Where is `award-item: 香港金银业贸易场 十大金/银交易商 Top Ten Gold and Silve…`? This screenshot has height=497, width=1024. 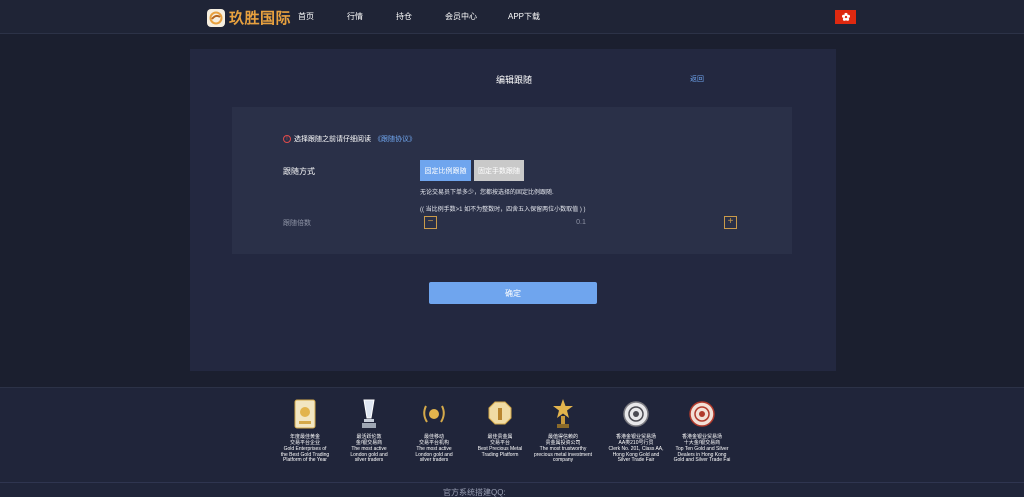 award-item: 香港金银业贸易场 十大金/银交易商 Top Ten Gold and Silve… is located at coordinates (702, 431).